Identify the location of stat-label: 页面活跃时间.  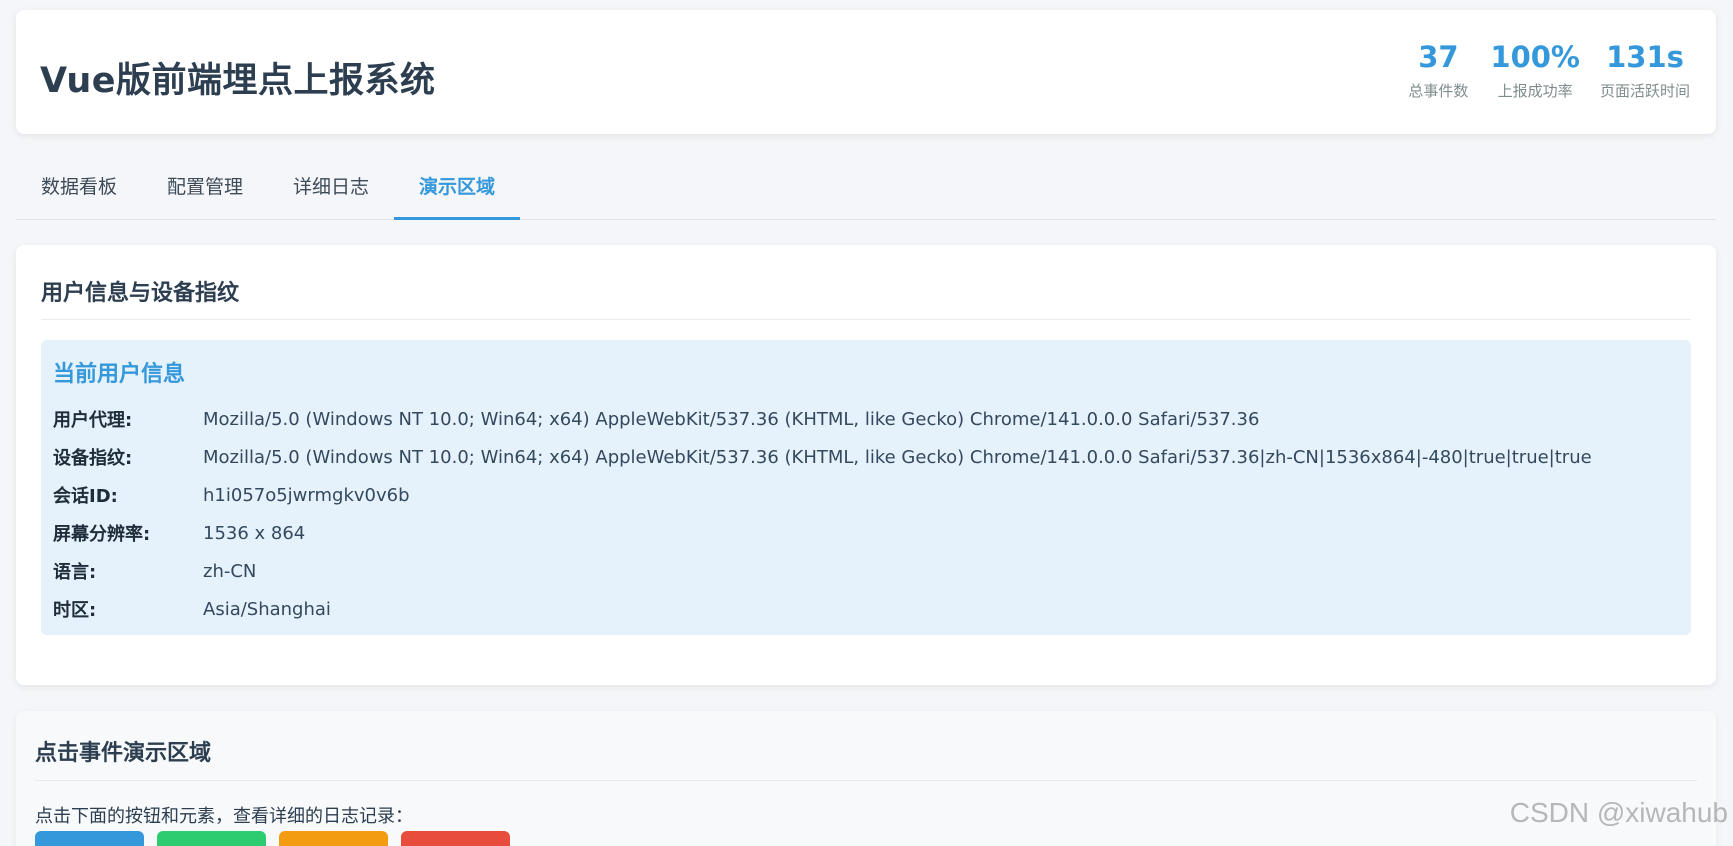
(1644, 91).